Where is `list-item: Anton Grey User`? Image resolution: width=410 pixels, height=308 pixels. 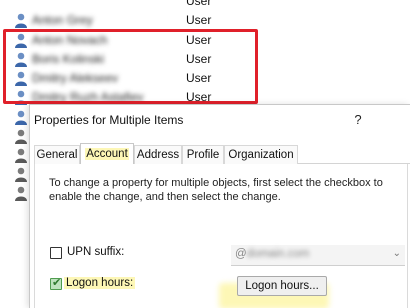
list-item: Anton Grey User is located at coordinates (205, 20).